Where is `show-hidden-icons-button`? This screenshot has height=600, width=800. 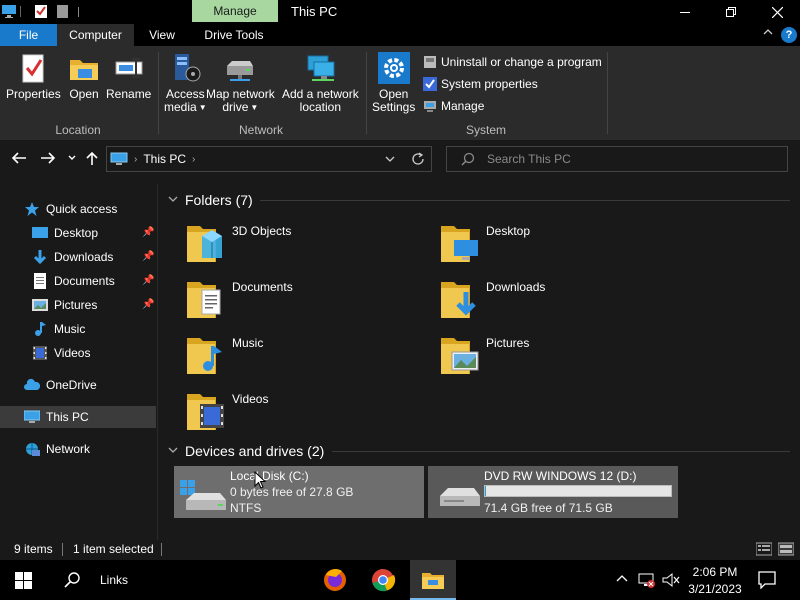 show-hidden-icons-button is located at coordinates (622, 580).